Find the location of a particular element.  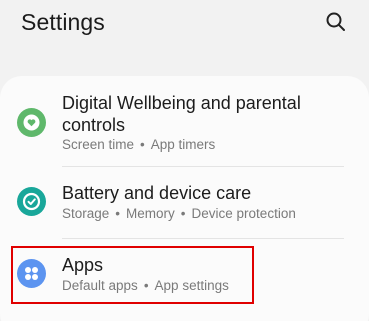

item-subtitle: Storage • Memory • Device protection is located at coordinates (179, 214).